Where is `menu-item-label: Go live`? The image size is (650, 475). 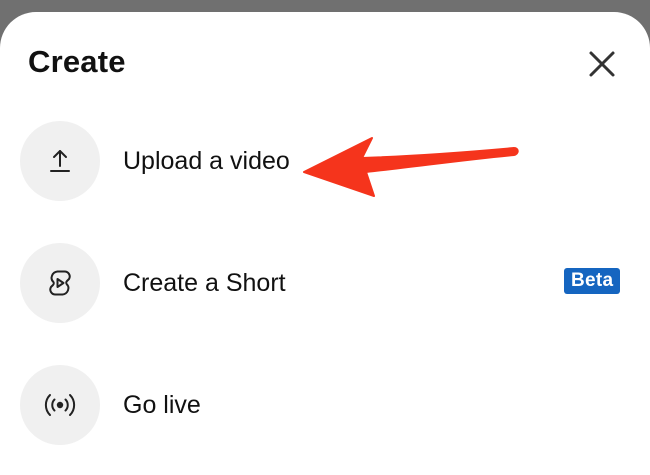 menu-item-label: Go live is located at coordinates (162, 405).